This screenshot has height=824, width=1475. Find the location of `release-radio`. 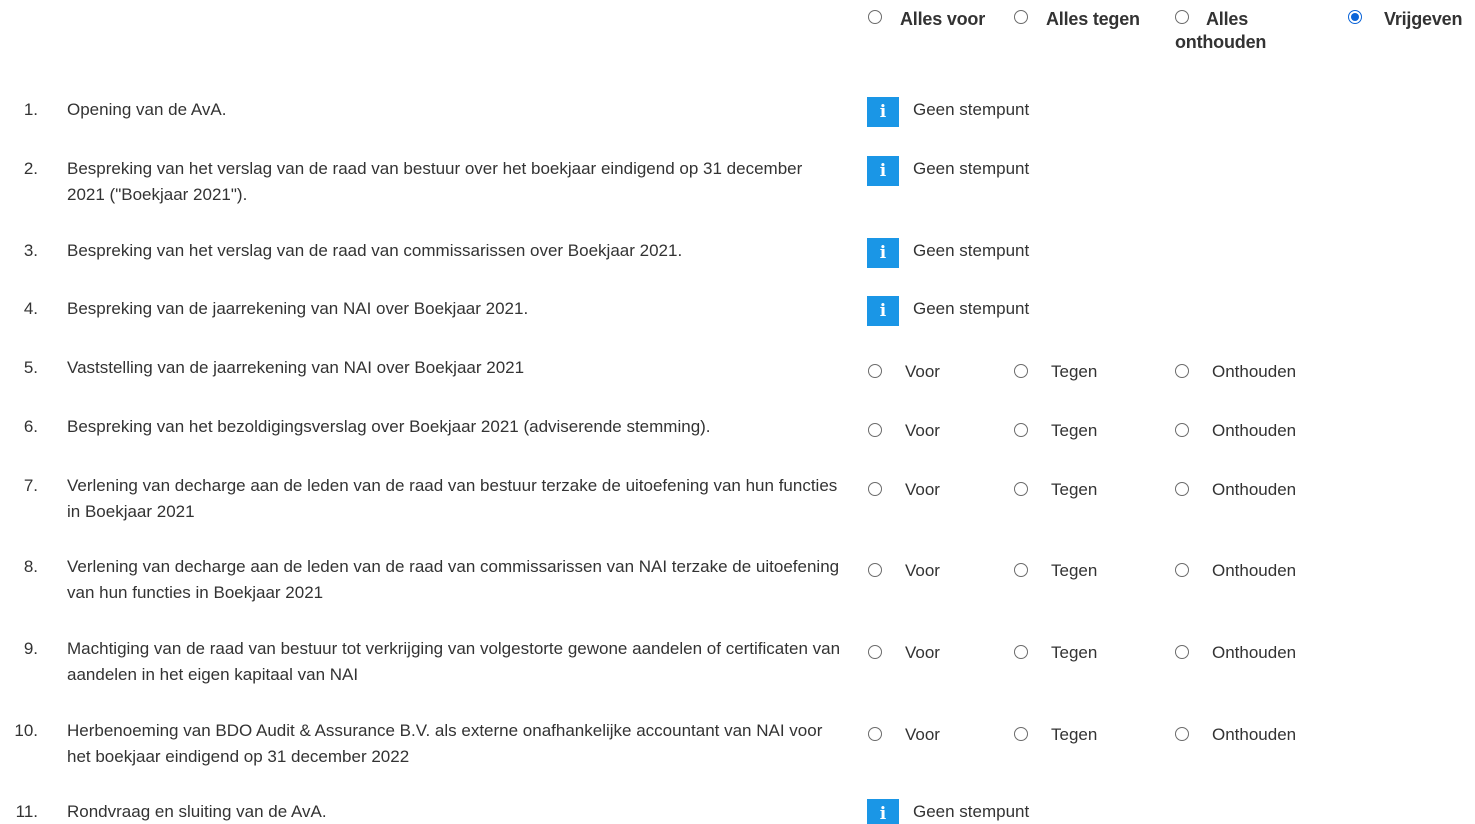

release-radio is located at coordinates (1355, 17).